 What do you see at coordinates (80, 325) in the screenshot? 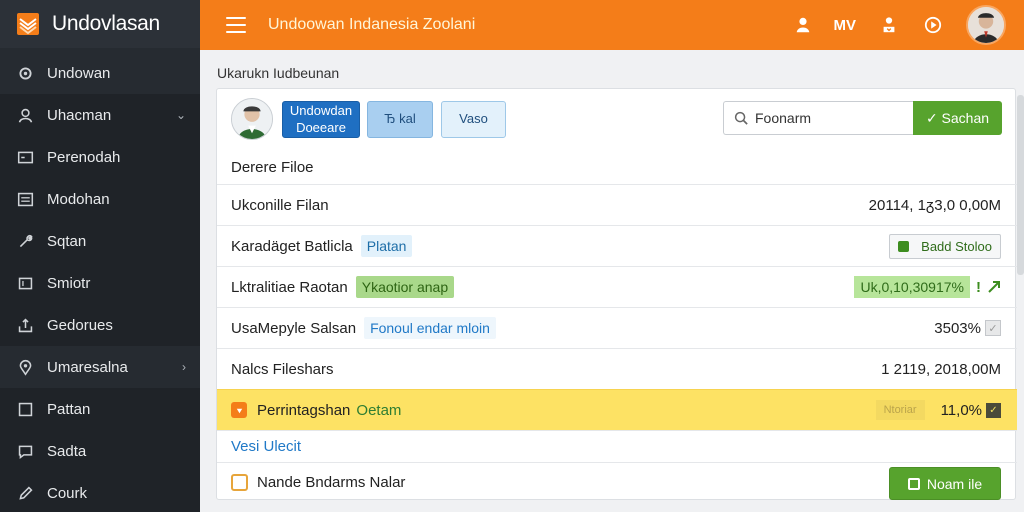
I see `sidebar-item-label: Gedorues` at bounding box center [80, 325].